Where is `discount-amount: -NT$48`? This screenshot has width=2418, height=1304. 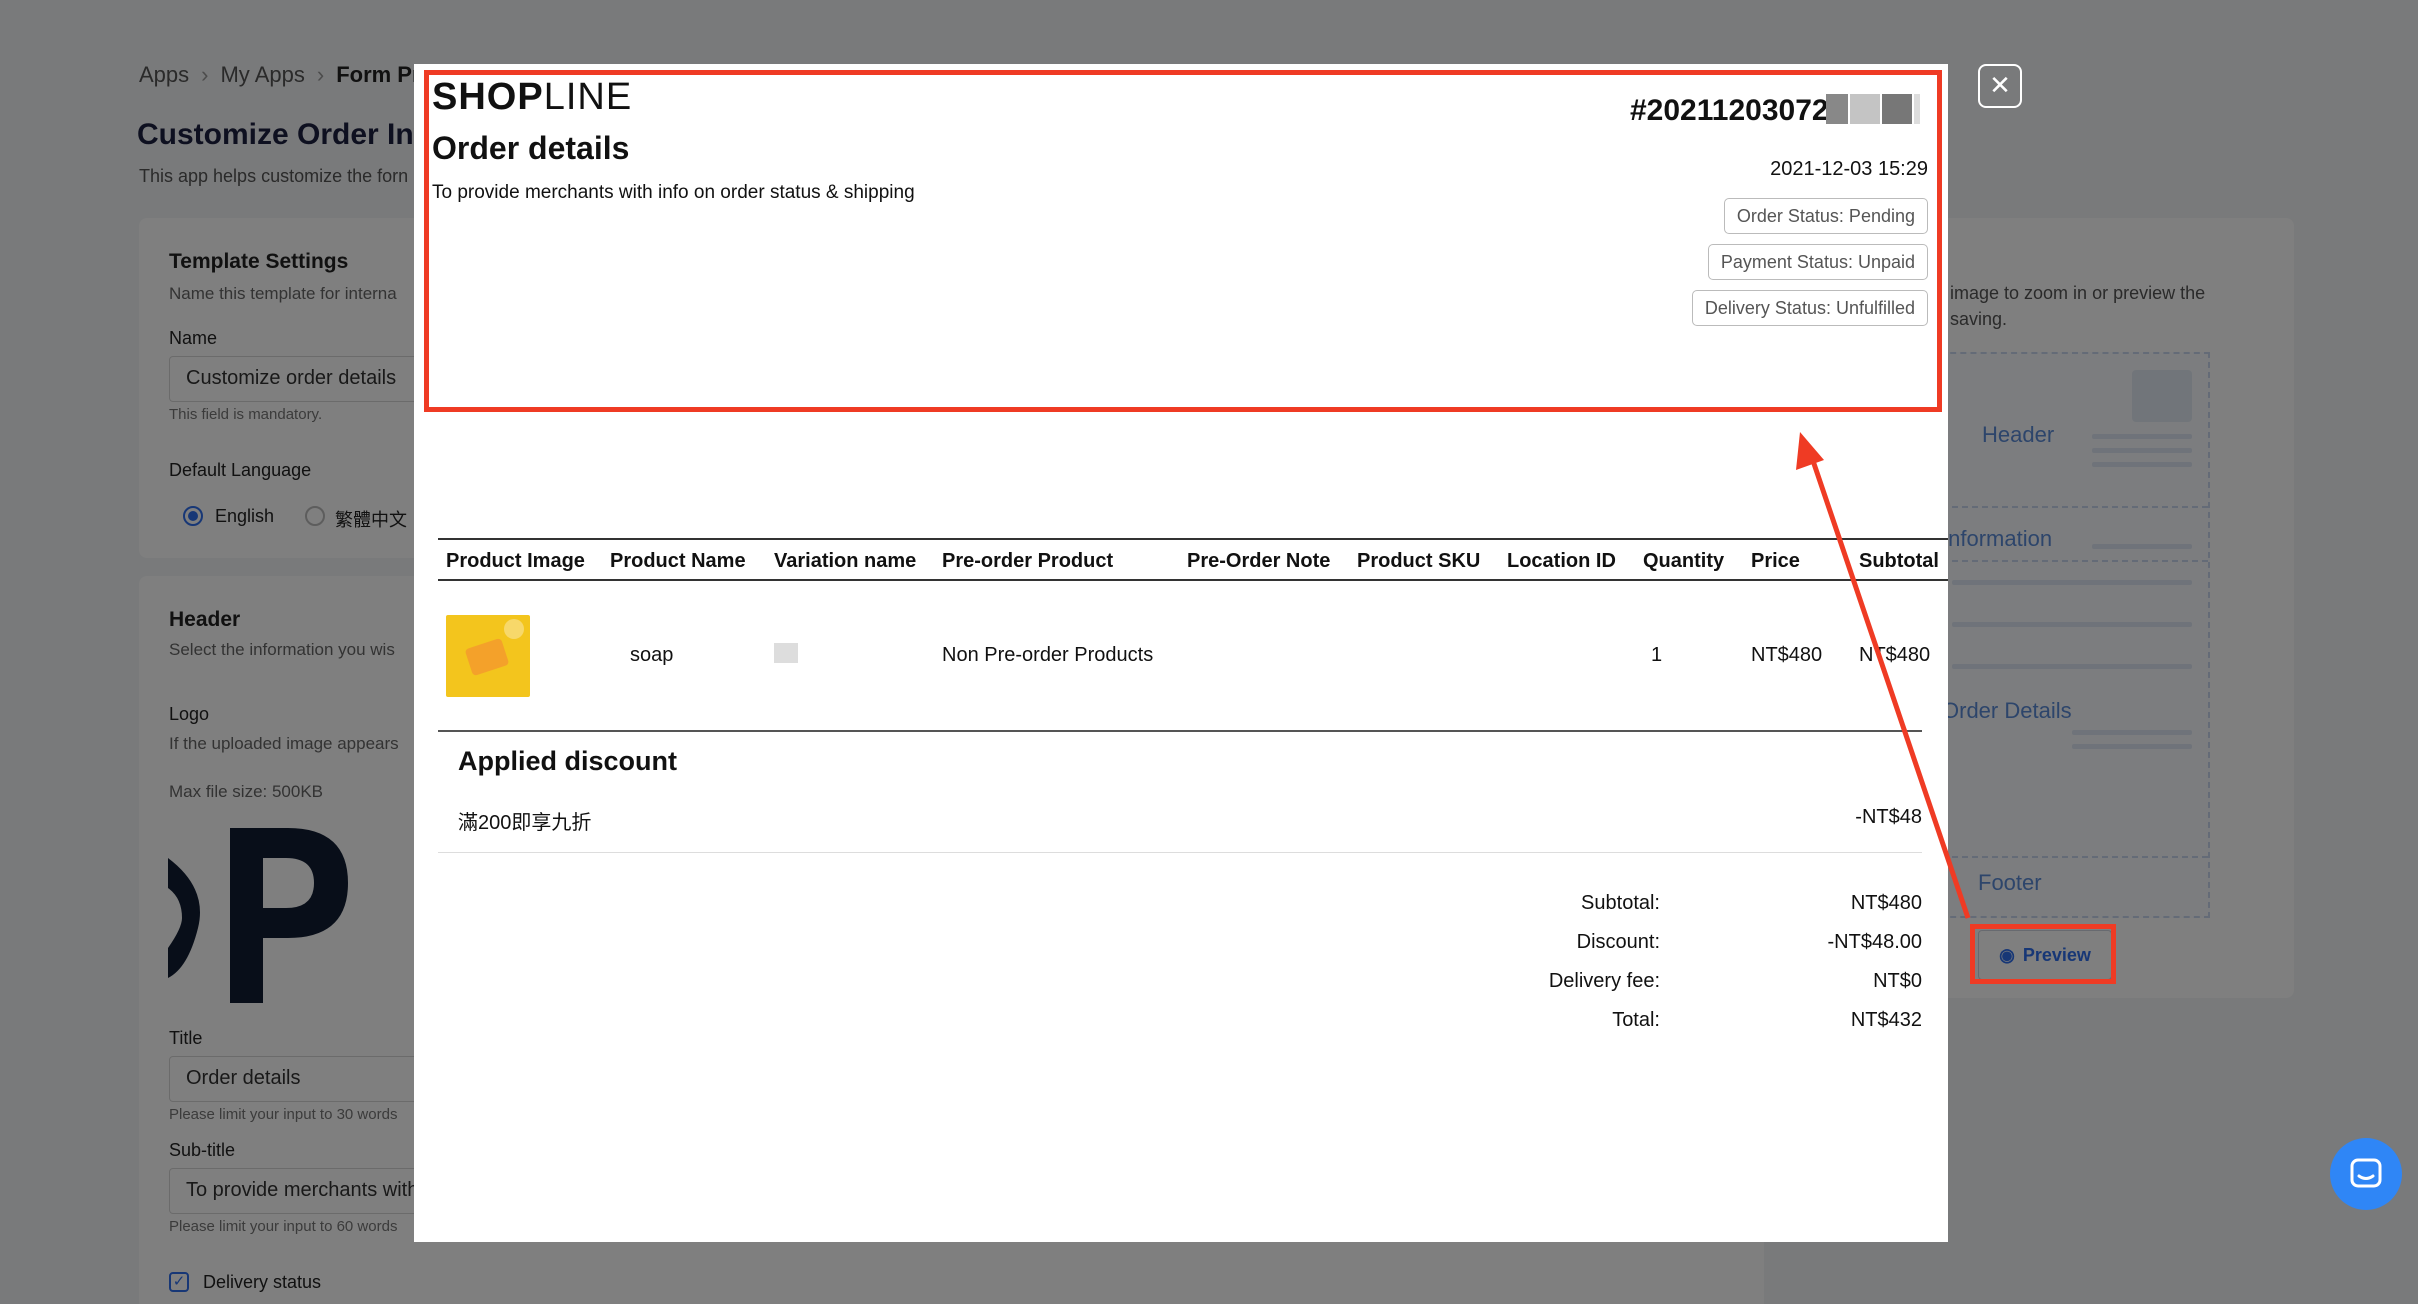
discount-amount: -NT$48 is located at coordinates (1888, 817).